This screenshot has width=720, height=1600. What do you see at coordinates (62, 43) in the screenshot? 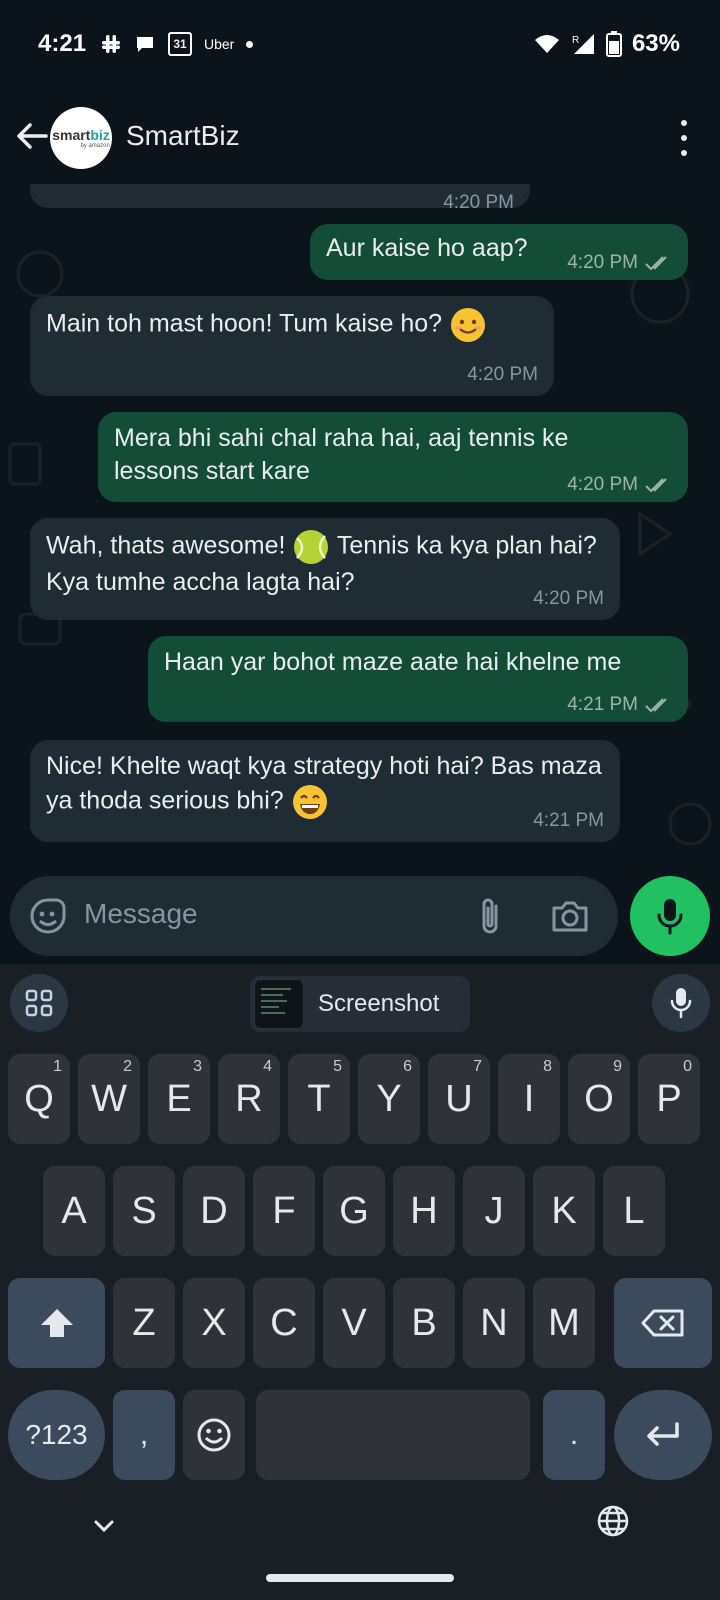
I see `clock: 4:21` at bounding box center [62, 43].